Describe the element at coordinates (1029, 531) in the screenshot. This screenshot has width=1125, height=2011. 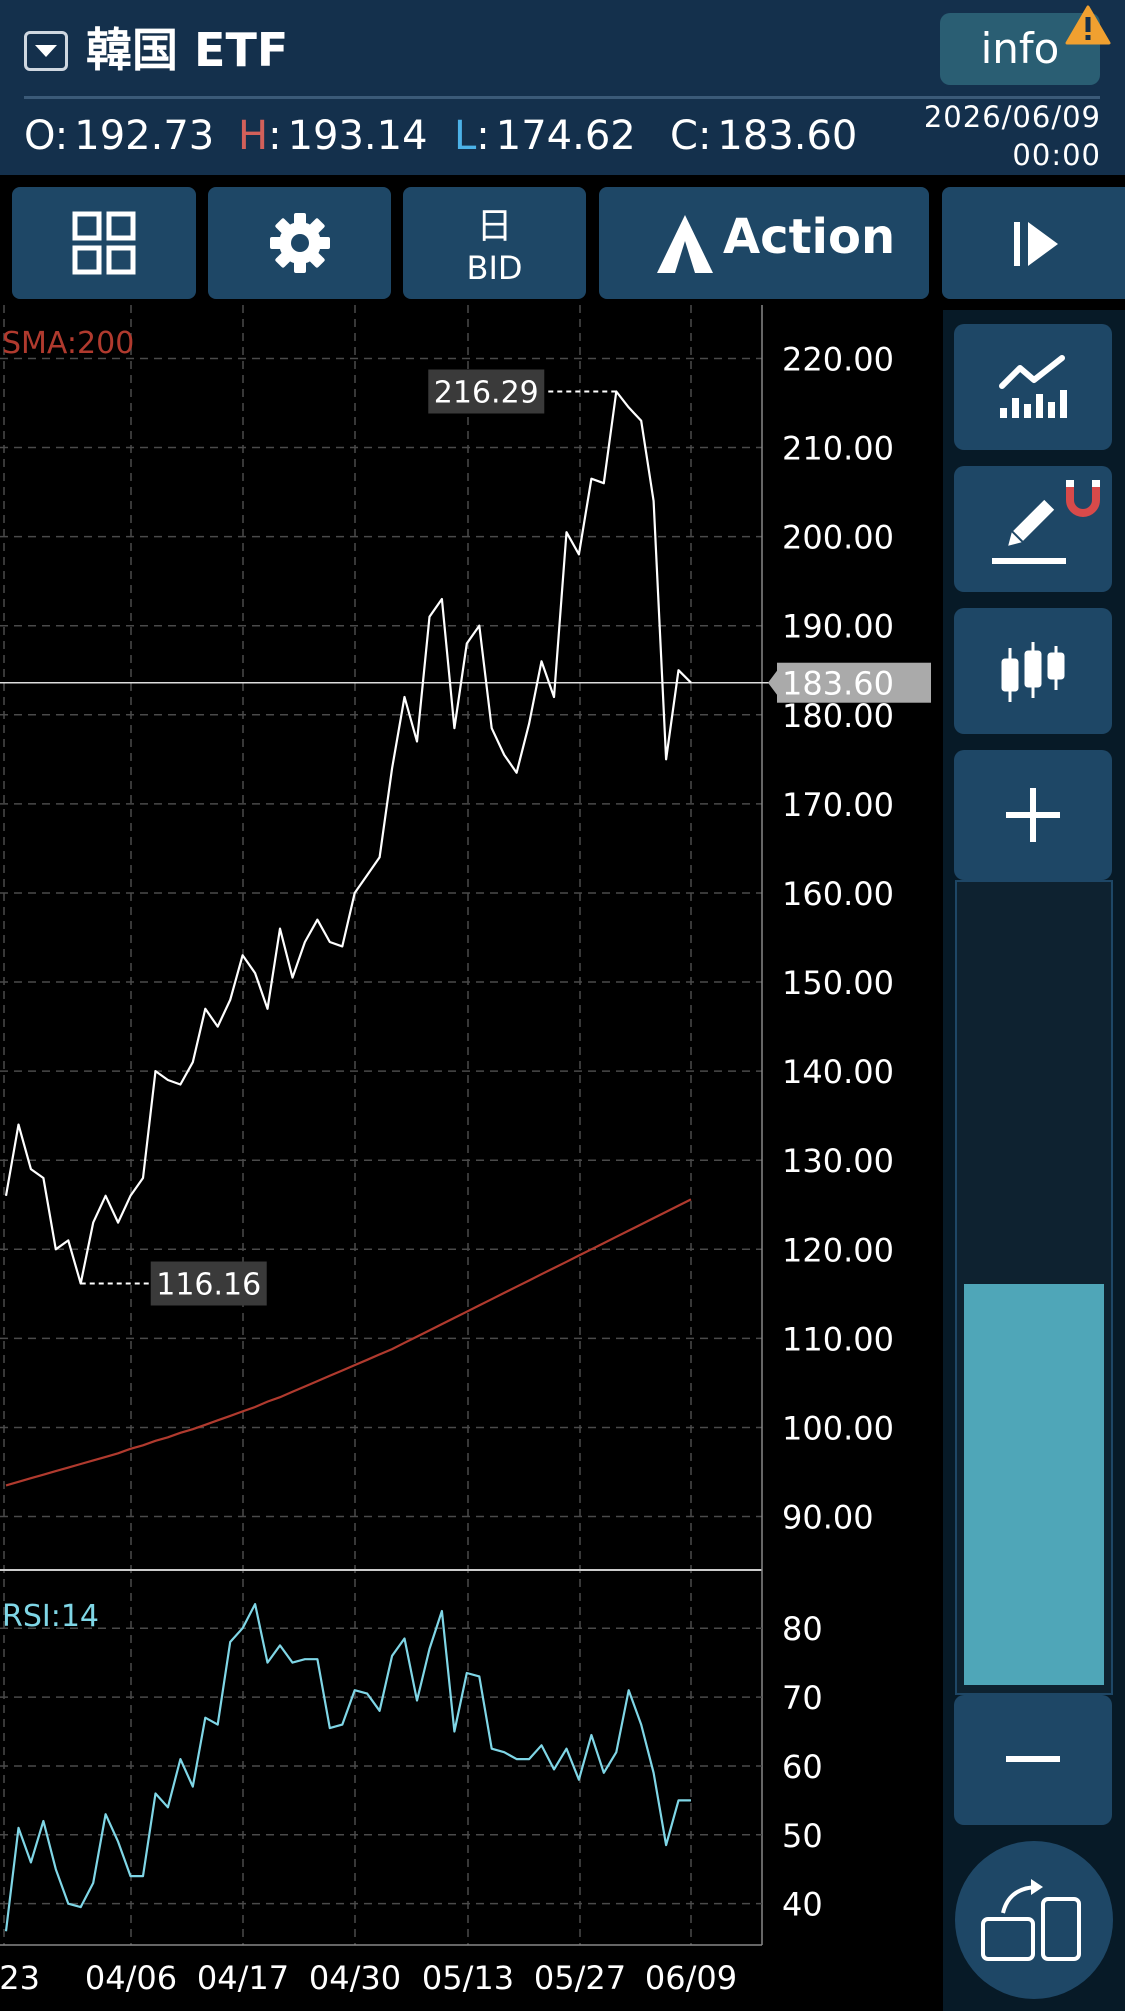
I see `drawing-pen-icon` at that location.